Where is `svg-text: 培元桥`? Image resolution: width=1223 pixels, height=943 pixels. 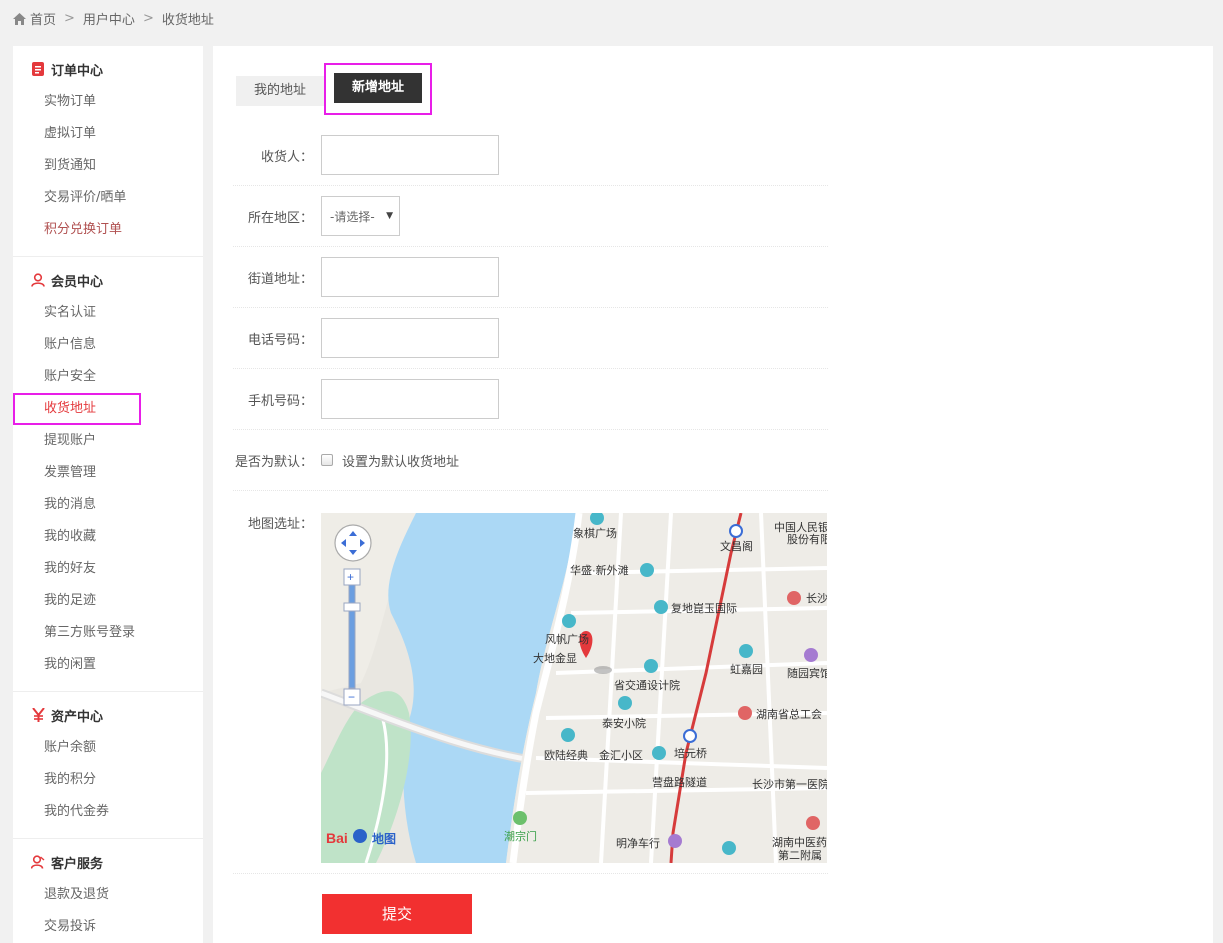 svg-text: 培元桥 is located at coordinates (690, 753).